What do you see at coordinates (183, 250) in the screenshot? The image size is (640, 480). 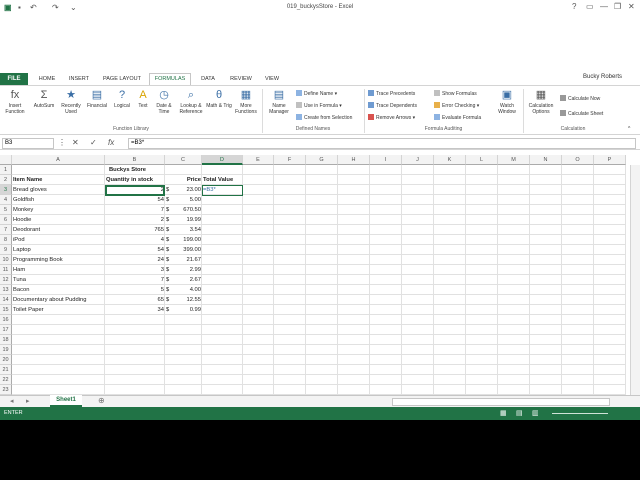 I see `price-cell: 399.00` at bounding box center [183, 250].